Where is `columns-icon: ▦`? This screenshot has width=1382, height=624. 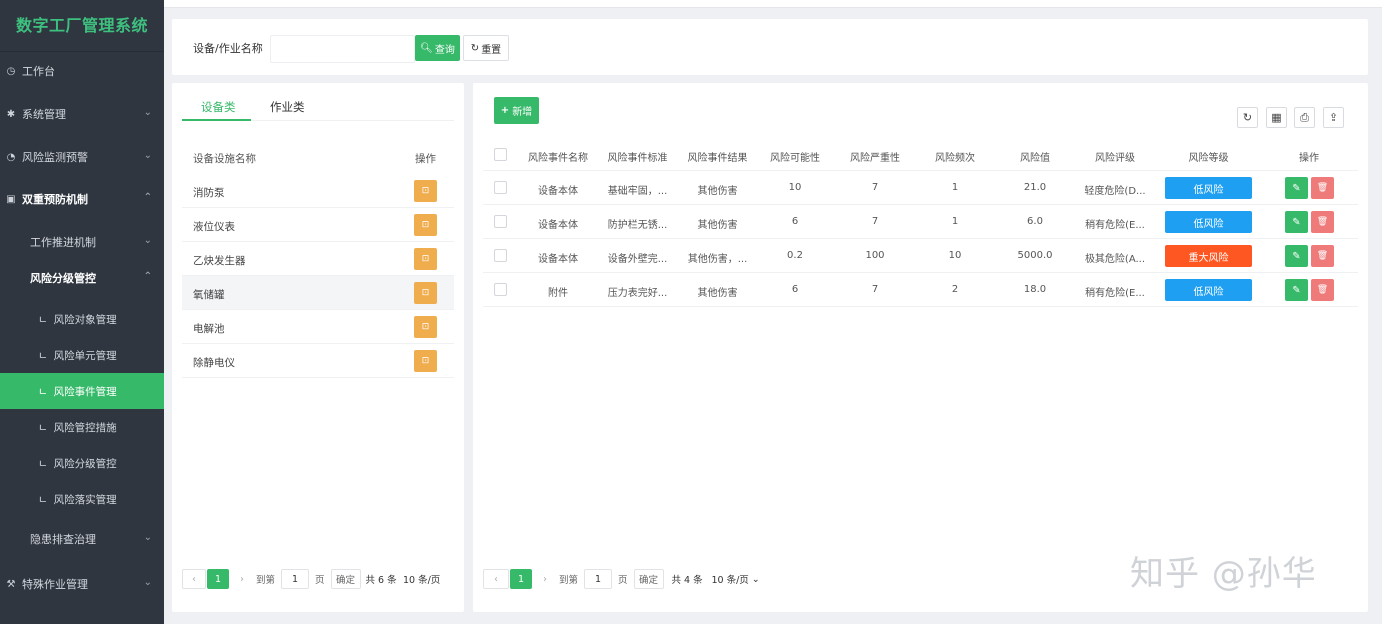
columns-icon: ▦ is located at coordinates (1276, 117).